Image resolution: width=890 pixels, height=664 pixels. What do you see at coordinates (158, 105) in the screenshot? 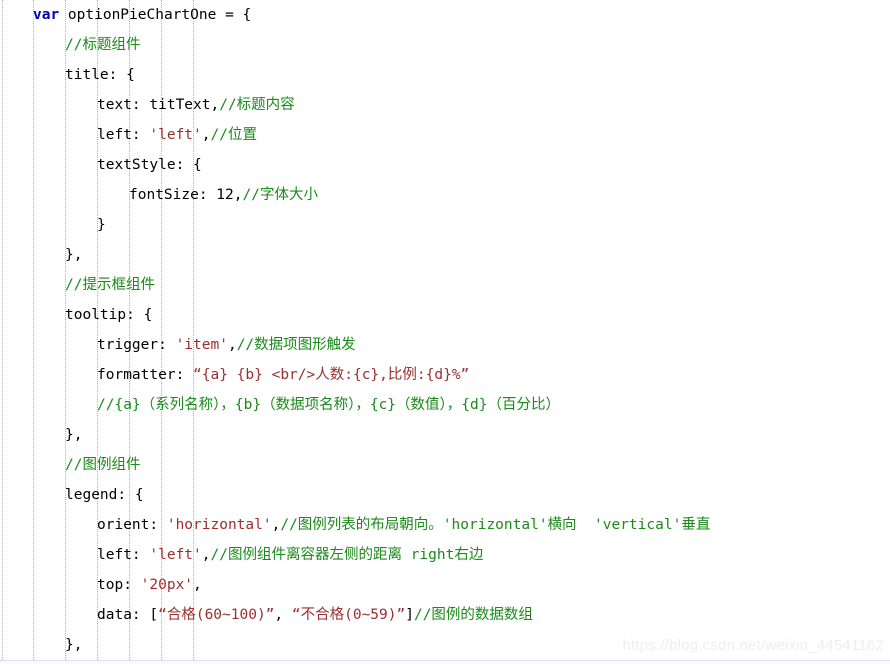
I see `token-plain: text: titText,` at bounding box center [158, 105].